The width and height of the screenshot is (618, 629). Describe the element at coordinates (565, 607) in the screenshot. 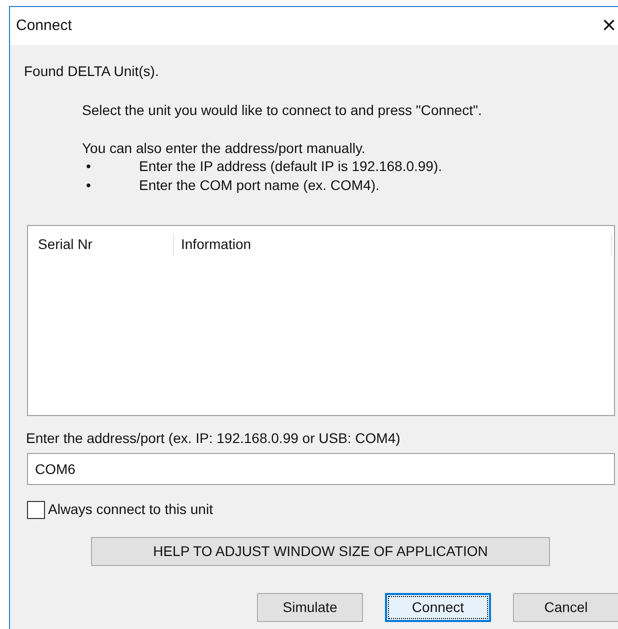

I see `dialog-button: Cancel` at that location.